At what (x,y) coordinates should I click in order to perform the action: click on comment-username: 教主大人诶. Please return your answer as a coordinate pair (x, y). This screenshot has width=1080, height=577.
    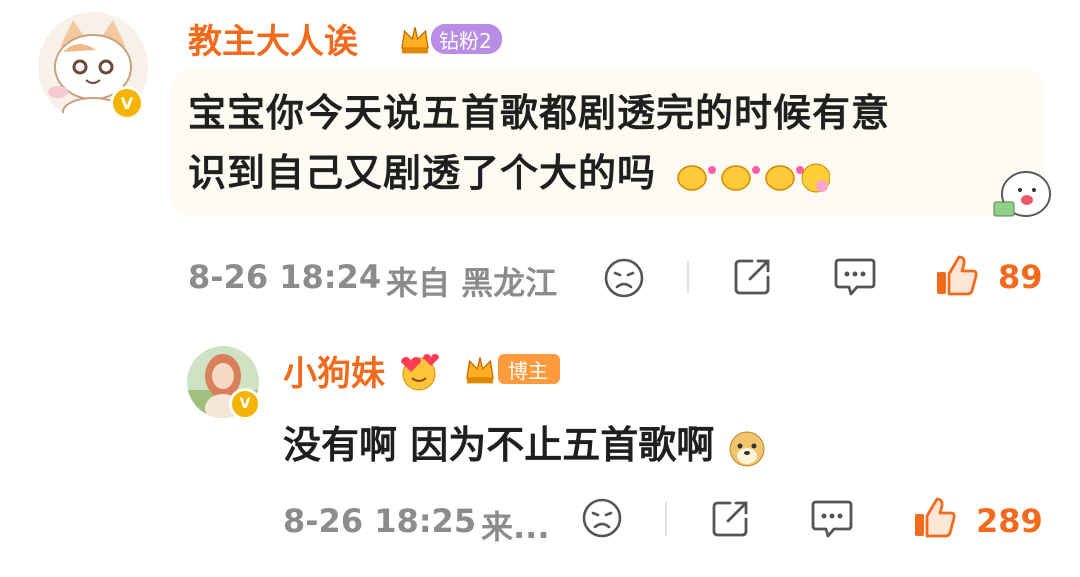
    Looking at the image, I should click on (273, 38).